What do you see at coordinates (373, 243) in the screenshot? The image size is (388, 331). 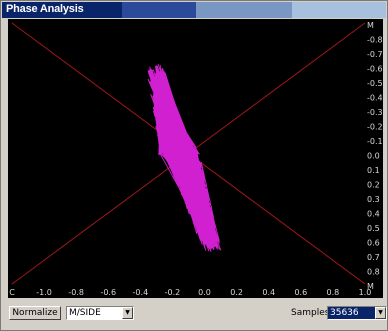 I see `y-tick-label: 0.6` at bounding box center [373, 243].